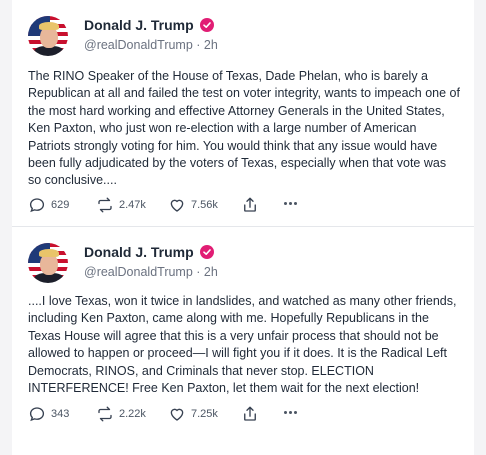  What do you see at coordinates (204, 414) in the screenshot?
I see `like-count: 7.25k` at bounding box center [204, 414].